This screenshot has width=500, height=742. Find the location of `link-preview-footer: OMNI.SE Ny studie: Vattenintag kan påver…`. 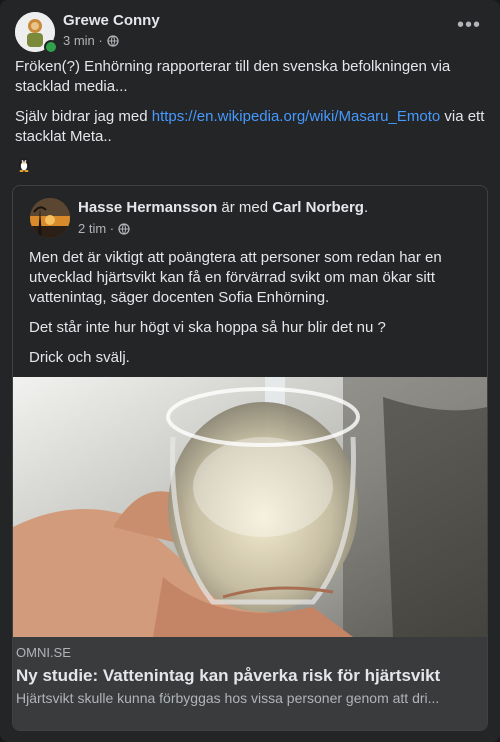

link-preview-footer: OMNI.SE Ny studie: Vattenintag kan påver… is located at coordinates (250, 683).